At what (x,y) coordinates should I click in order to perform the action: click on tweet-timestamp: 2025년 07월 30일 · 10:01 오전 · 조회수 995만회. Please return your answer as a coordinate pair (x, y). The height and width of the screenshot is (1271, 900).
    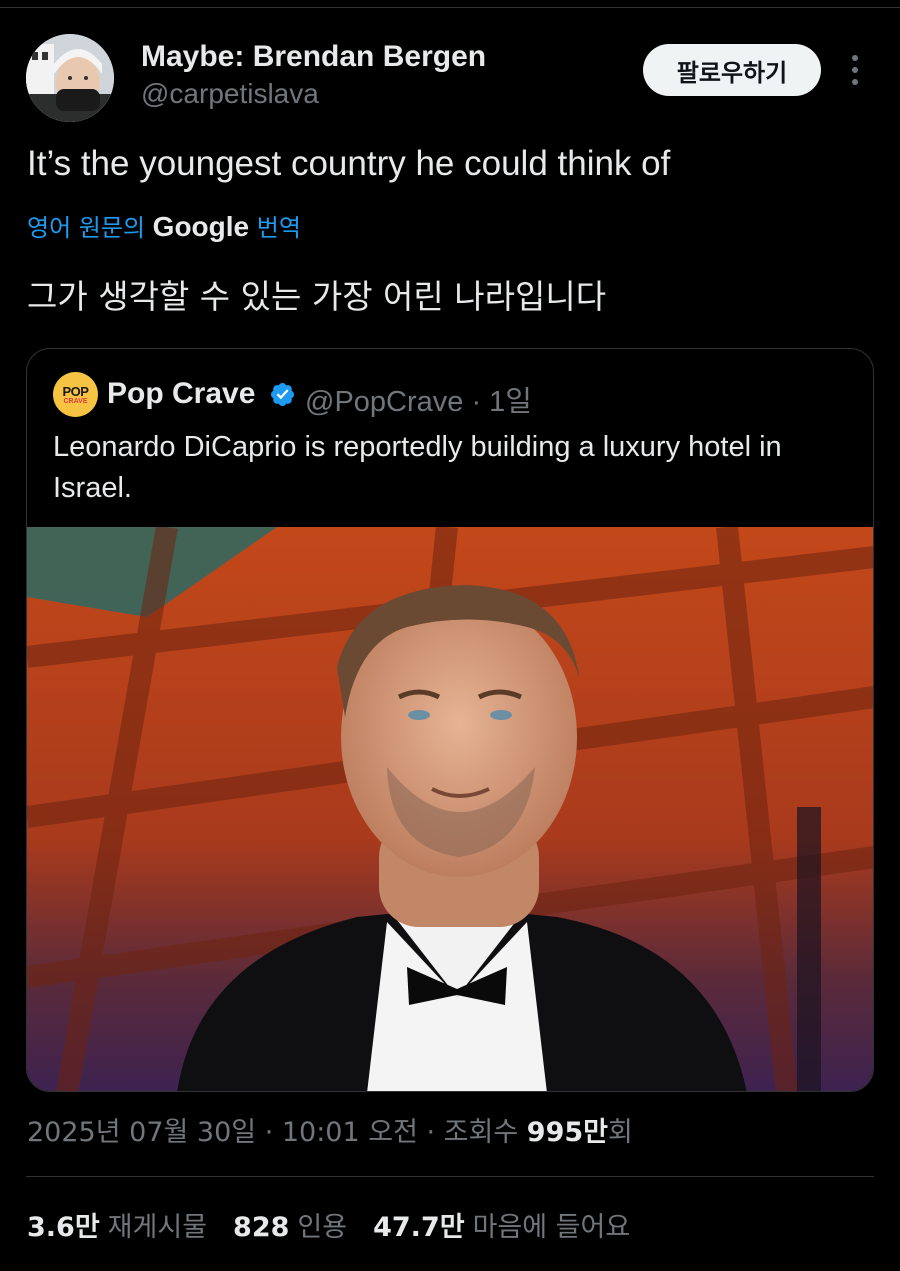
    Looking at the image, I should click on (330, 1129).